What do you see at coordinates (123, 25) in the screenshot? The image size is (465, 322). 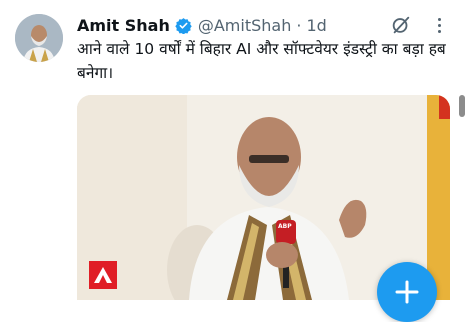 I see `author-name: Amit Shah` at bounding box center [123, 25].